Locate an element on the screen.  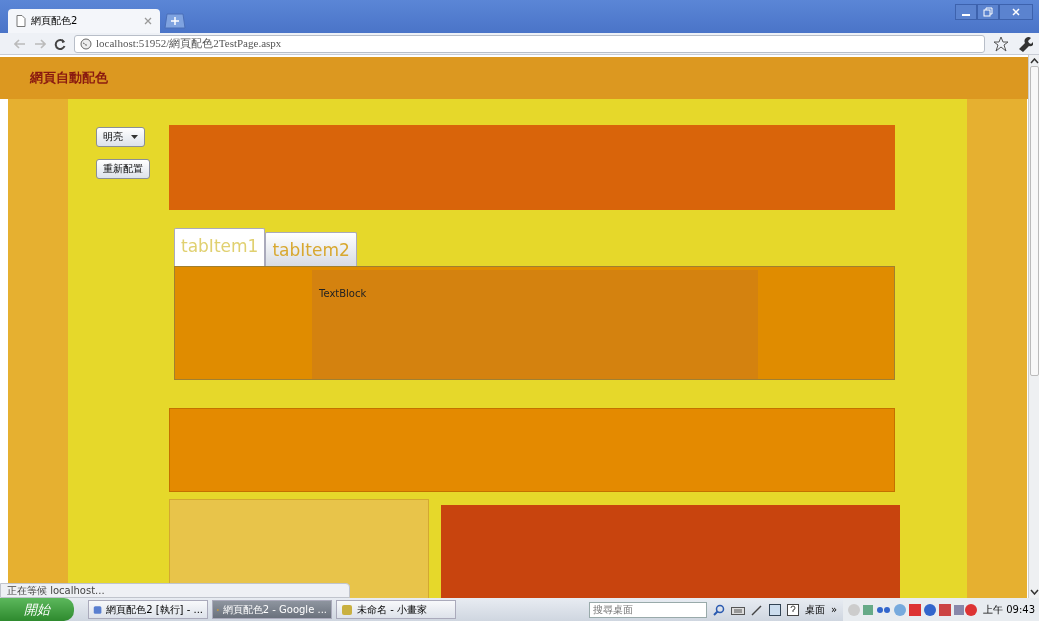
clock: 上午 09:43 is located at coordinates (1009, 609).